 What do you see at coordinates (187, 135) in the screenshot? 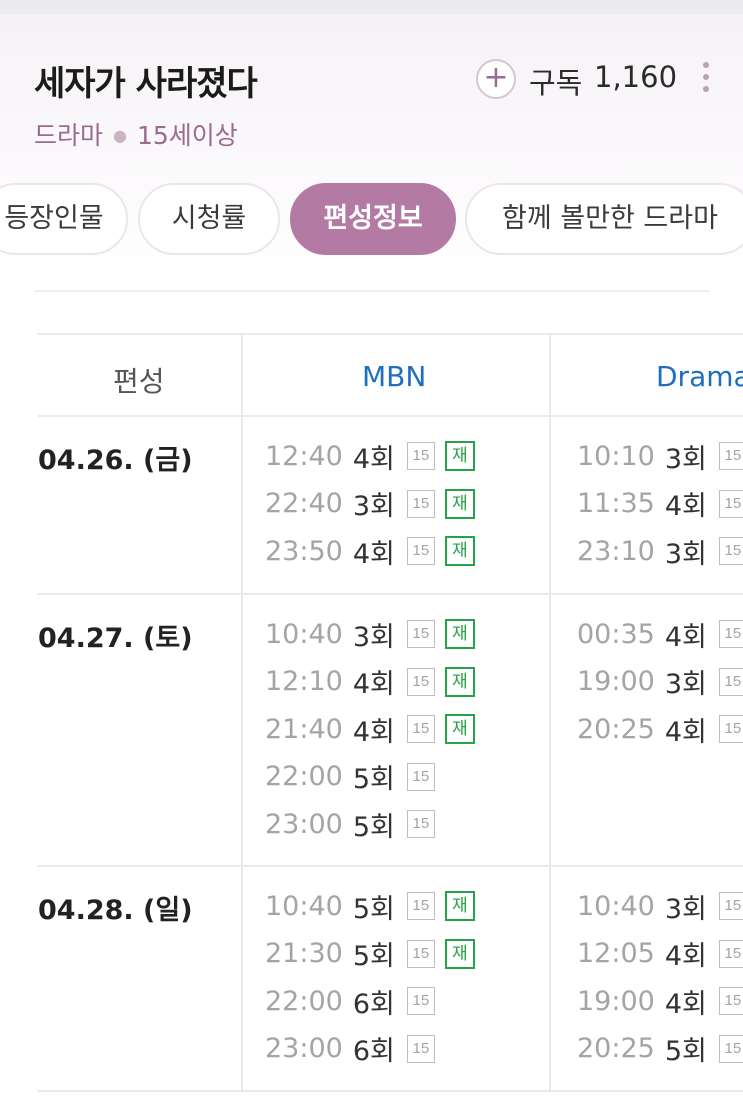
I see `age-rating-label: 15세이상` at bounding box center [187, 135].